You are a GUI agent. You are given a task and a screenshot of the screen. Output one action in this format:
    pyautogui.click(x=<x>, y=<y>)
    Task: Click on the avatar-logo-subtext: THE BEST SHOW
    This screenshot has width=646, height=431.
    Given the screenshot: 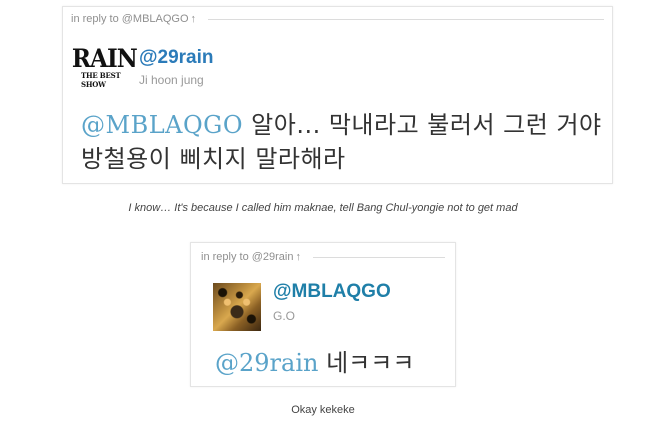 What is the action you would take?
    pyautogui.click(x=101, y=80)
    